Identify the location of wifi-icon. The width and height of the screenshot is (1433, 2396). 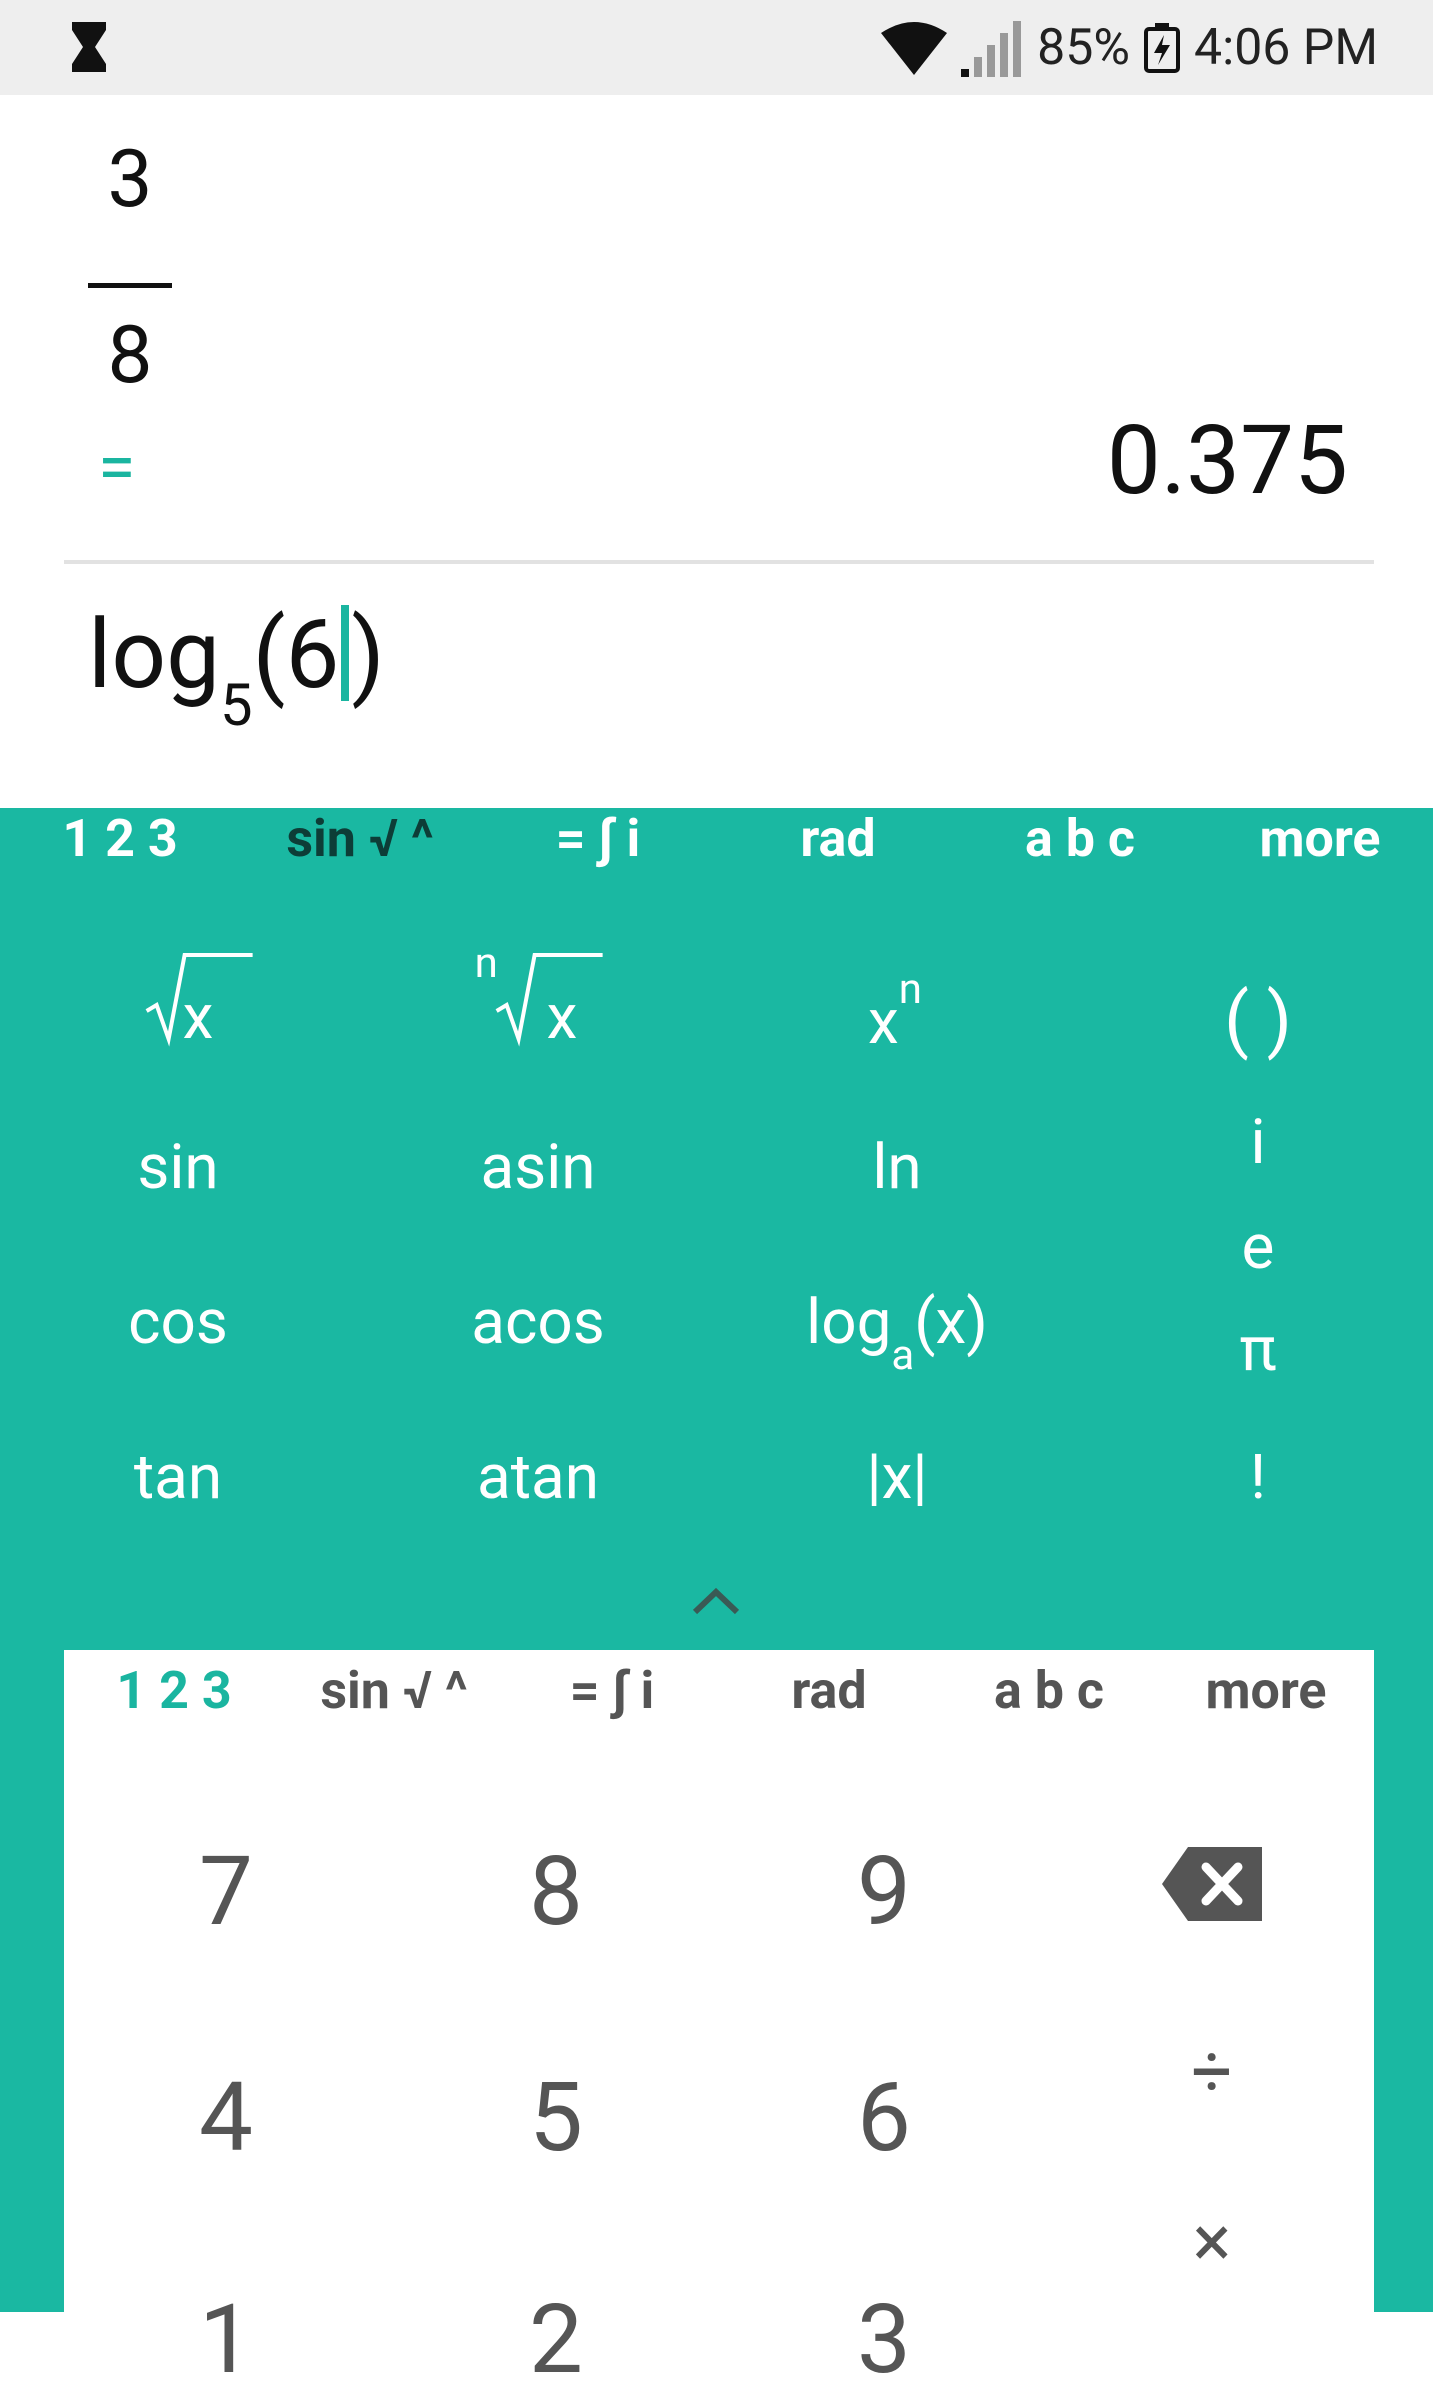
(914, 48).